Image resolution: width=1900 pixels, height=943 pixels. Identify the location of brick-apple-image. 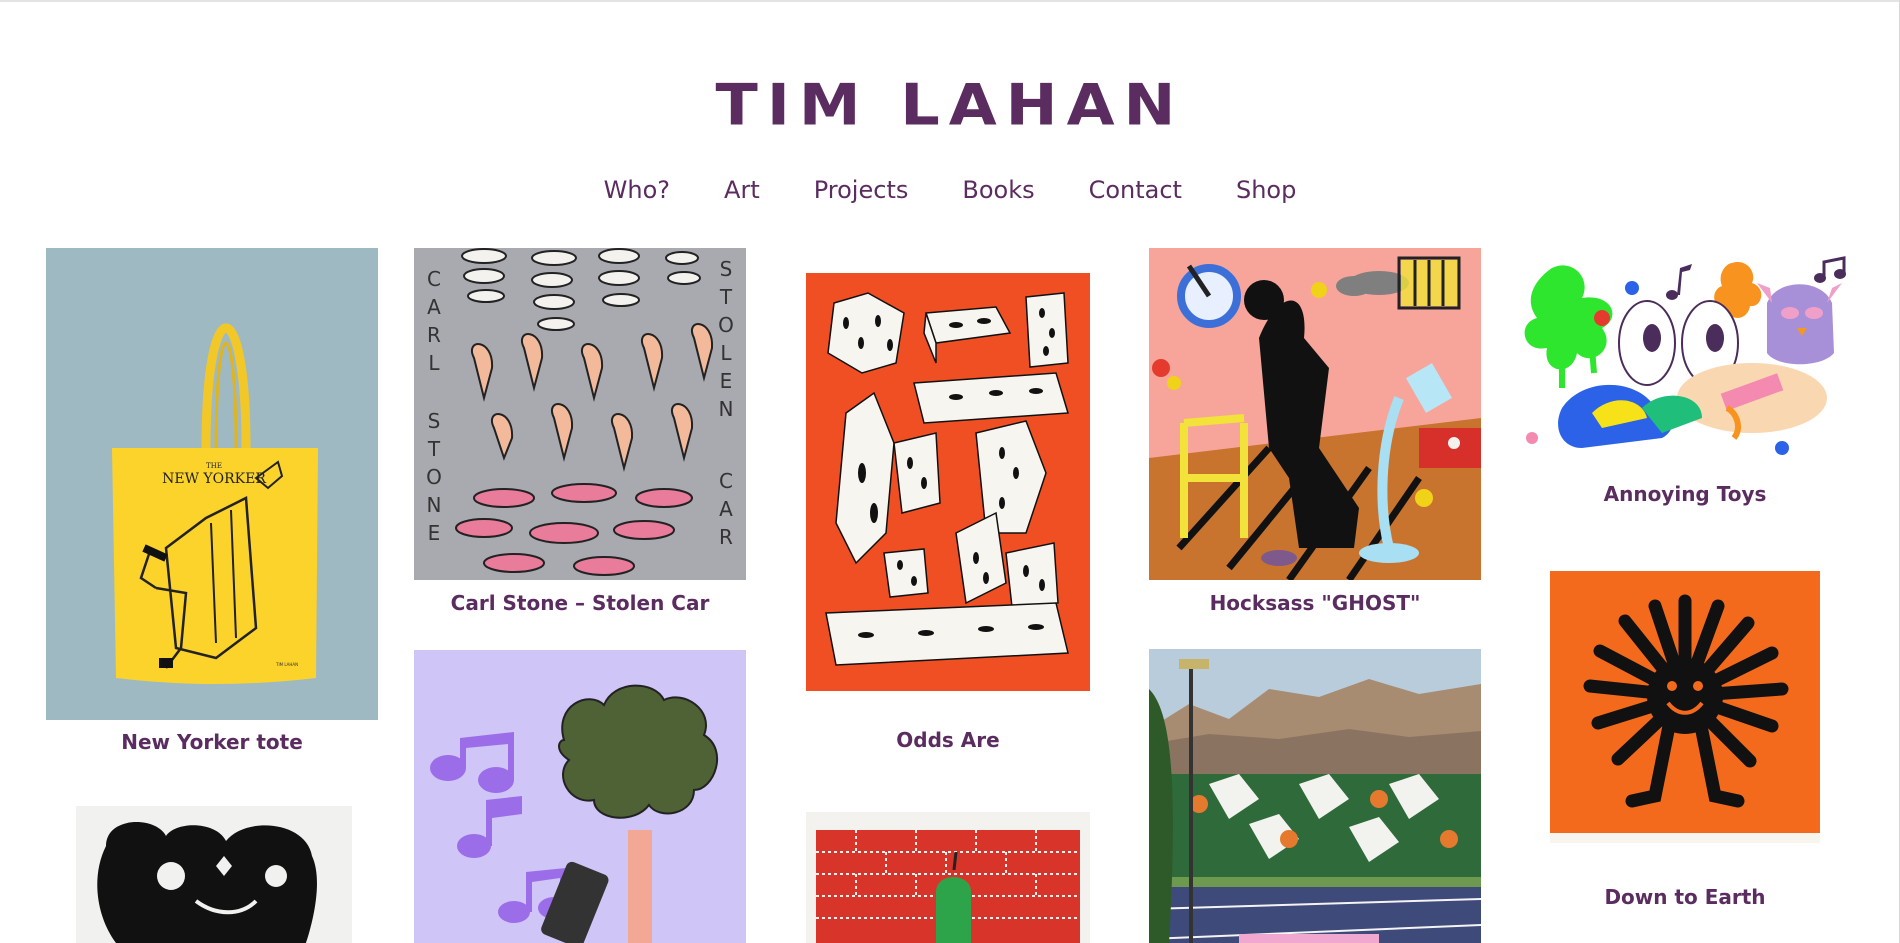
(948, 877).